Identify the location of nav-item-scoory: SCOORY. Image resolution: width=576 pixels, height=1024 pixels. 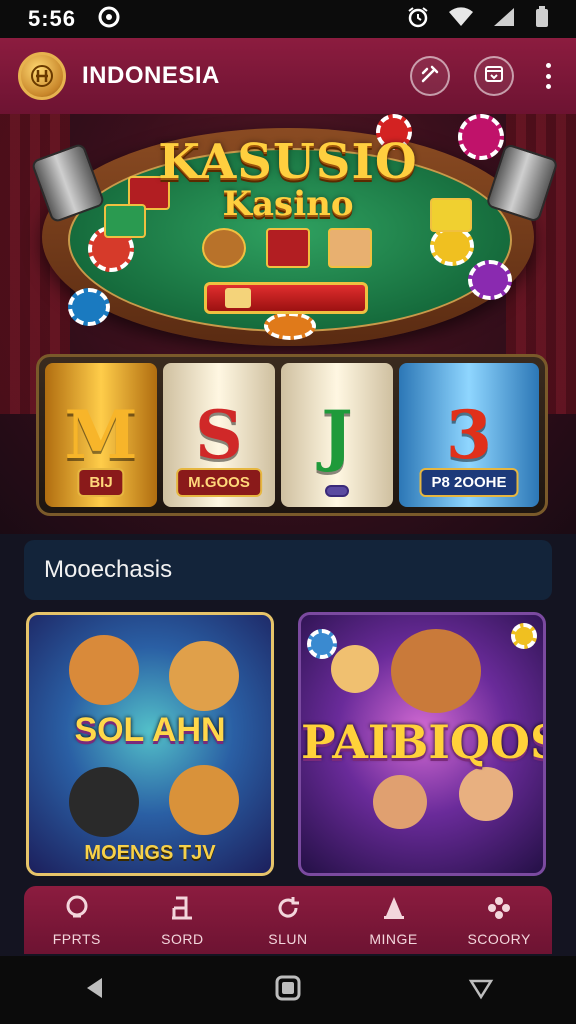
(499, 920).